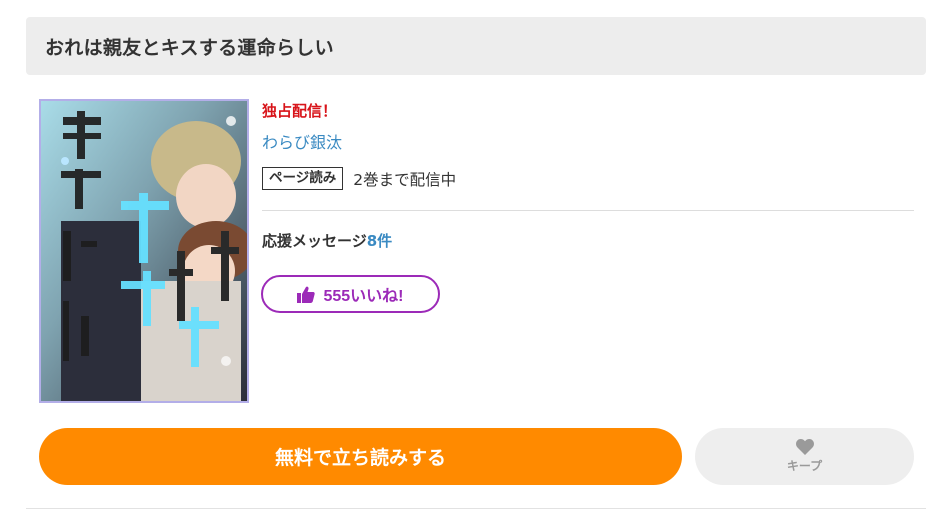 This screenshot has width=947, height=512. I want to click on like-button-label: 555いいね!, so click(363, 296).